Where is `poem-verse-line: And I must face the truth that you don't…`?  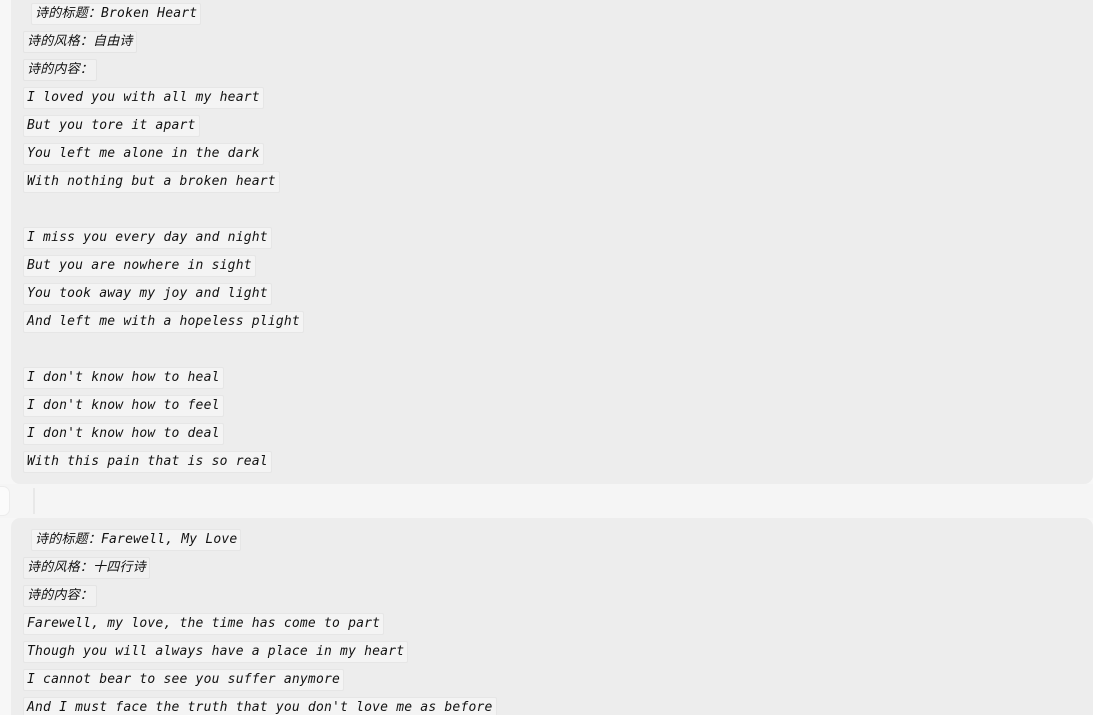
poem-verse-line: And I must face the truth that you don't… is located at coordinates (552, 703).